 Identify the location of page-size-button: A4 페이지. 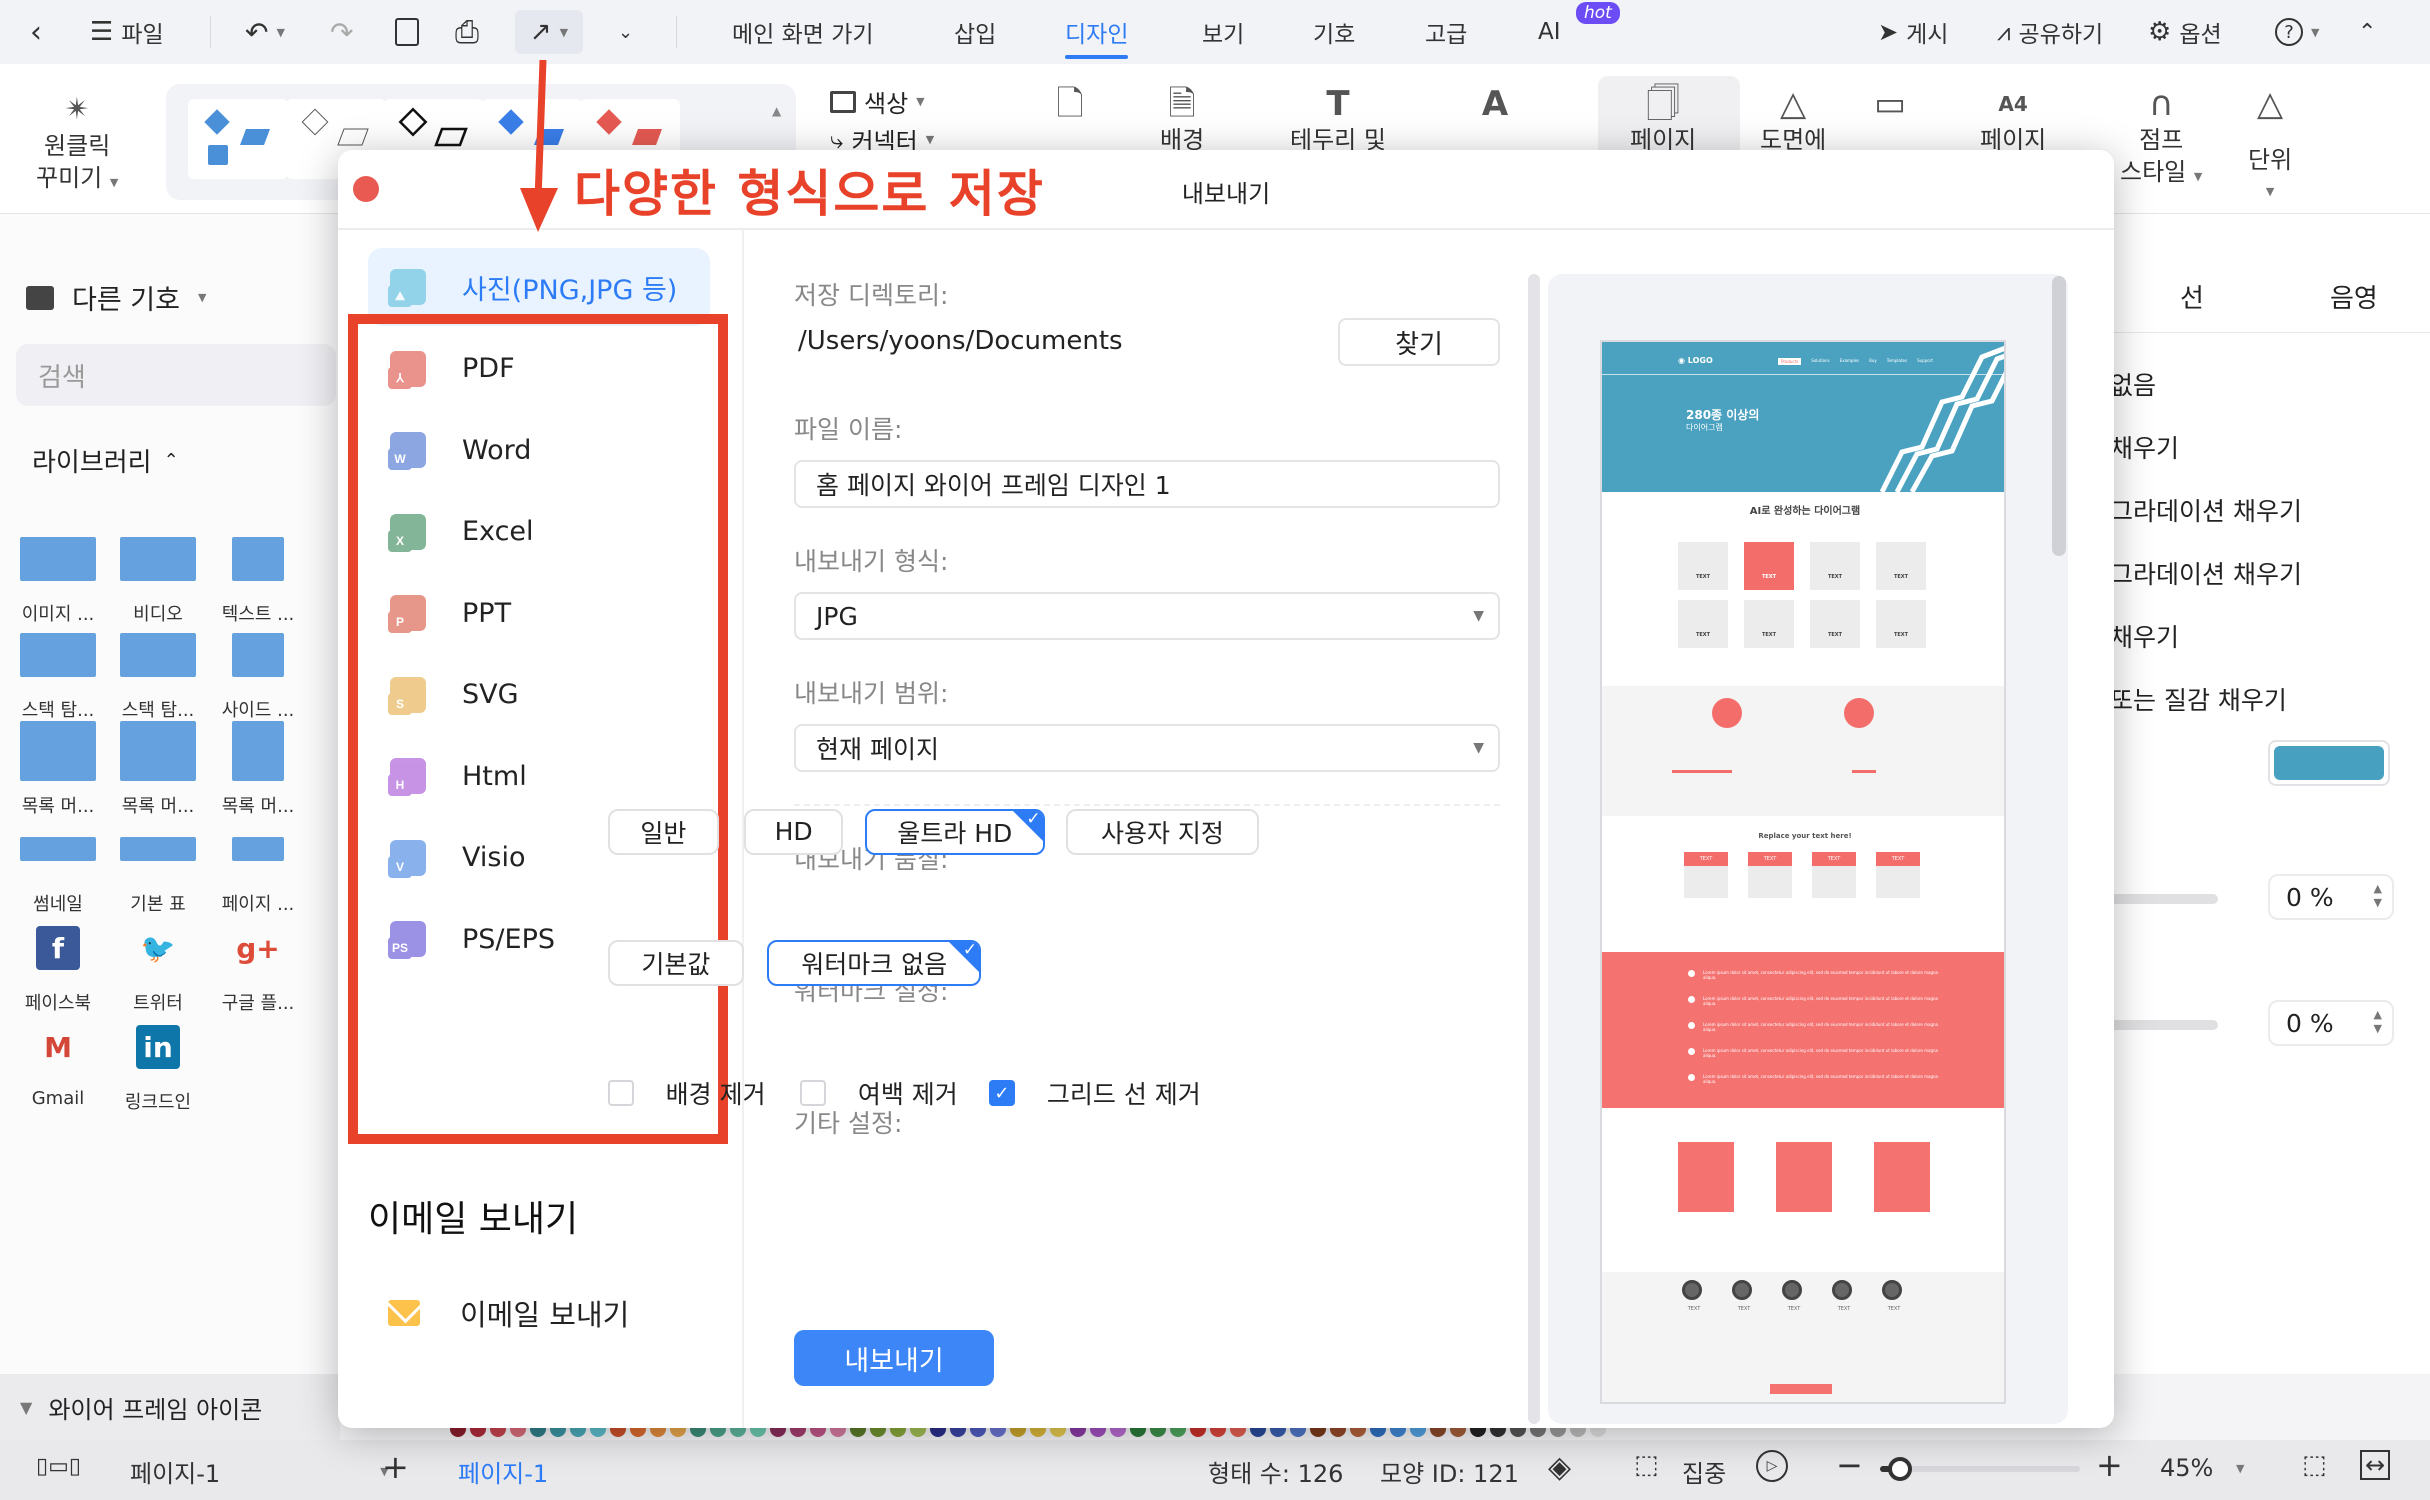
(2013, 120).